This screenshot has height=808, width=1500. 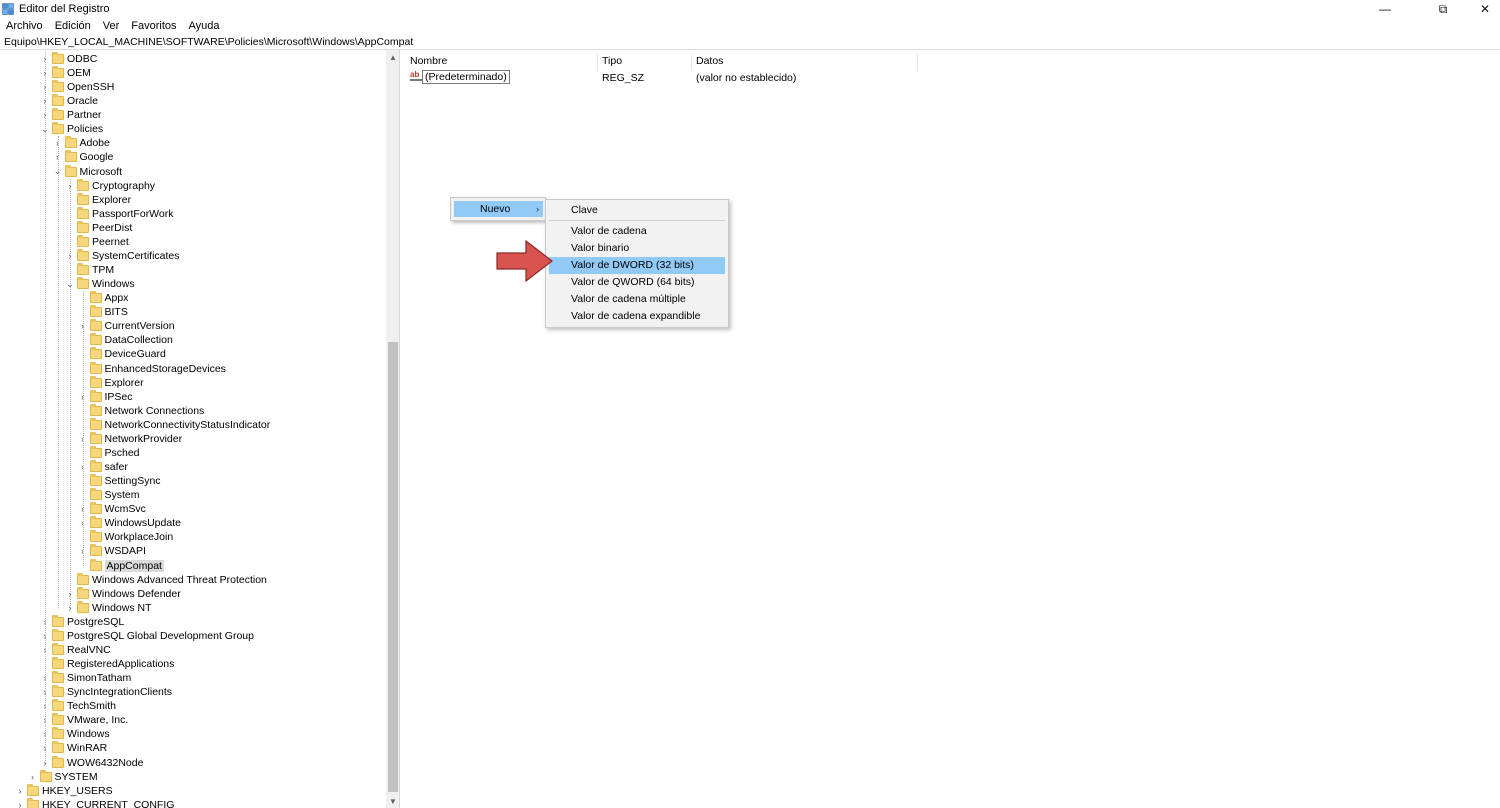 I want to click on tree-item: ⌄ Policies, so click(x=71, y=129).